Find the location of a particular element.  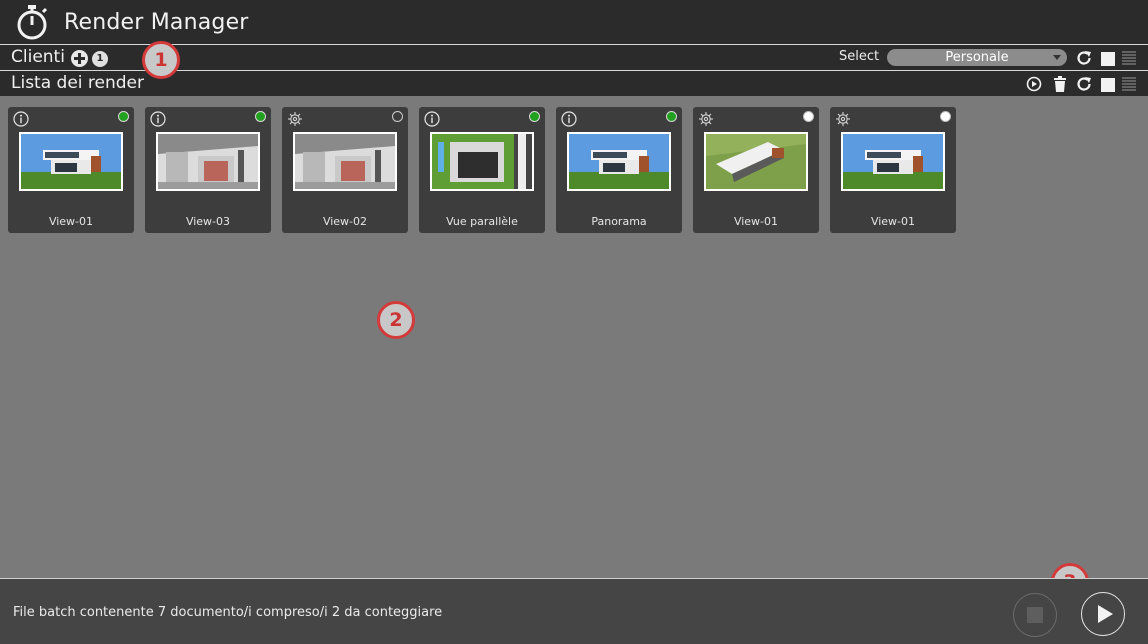

add-client-icon is located at coordinates (79, 58).